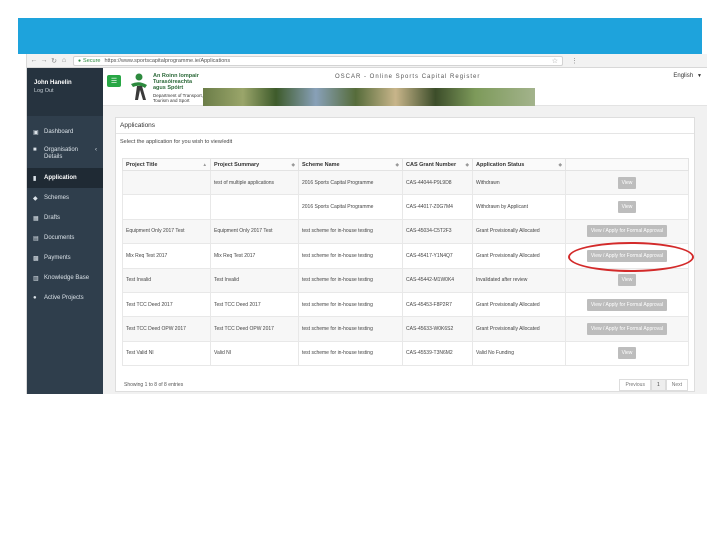 This screenshot has width=720, height=540. Describe the element at coordinates (114, 81) in the screenshot. I see `menu-toggle-icon: ☰` at that location.